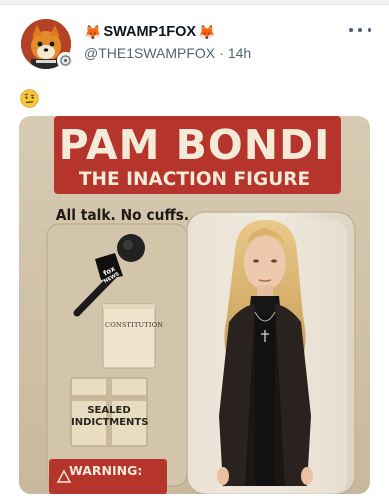 The image size is (389, 500). I want to click on handle: @THE1SWAMPFOX, so click(149, 53).